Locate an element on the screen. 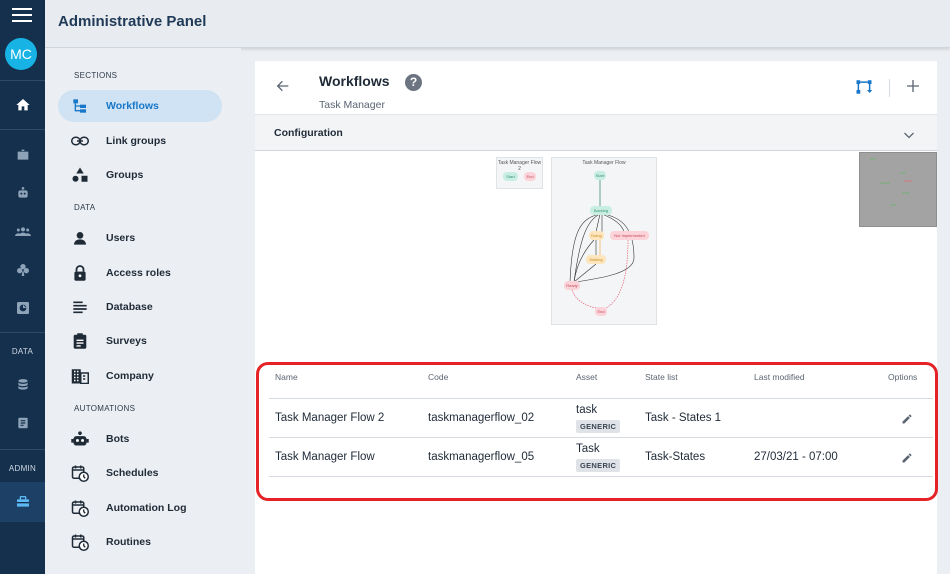 This screenshot has width=950, height=574. database-icon is located at coordinates (22, 385).